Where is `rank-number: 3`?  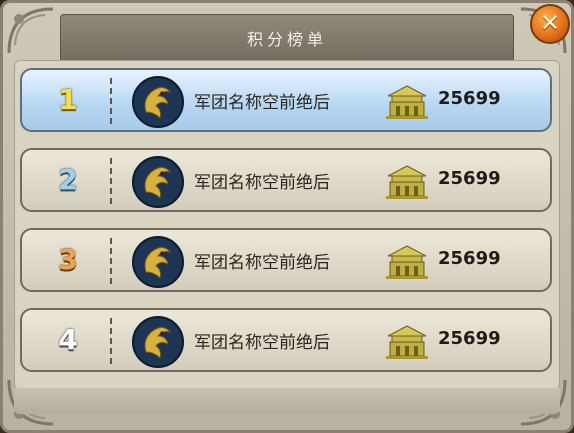
rank-number: 3 is located at coordinates (68, 259).